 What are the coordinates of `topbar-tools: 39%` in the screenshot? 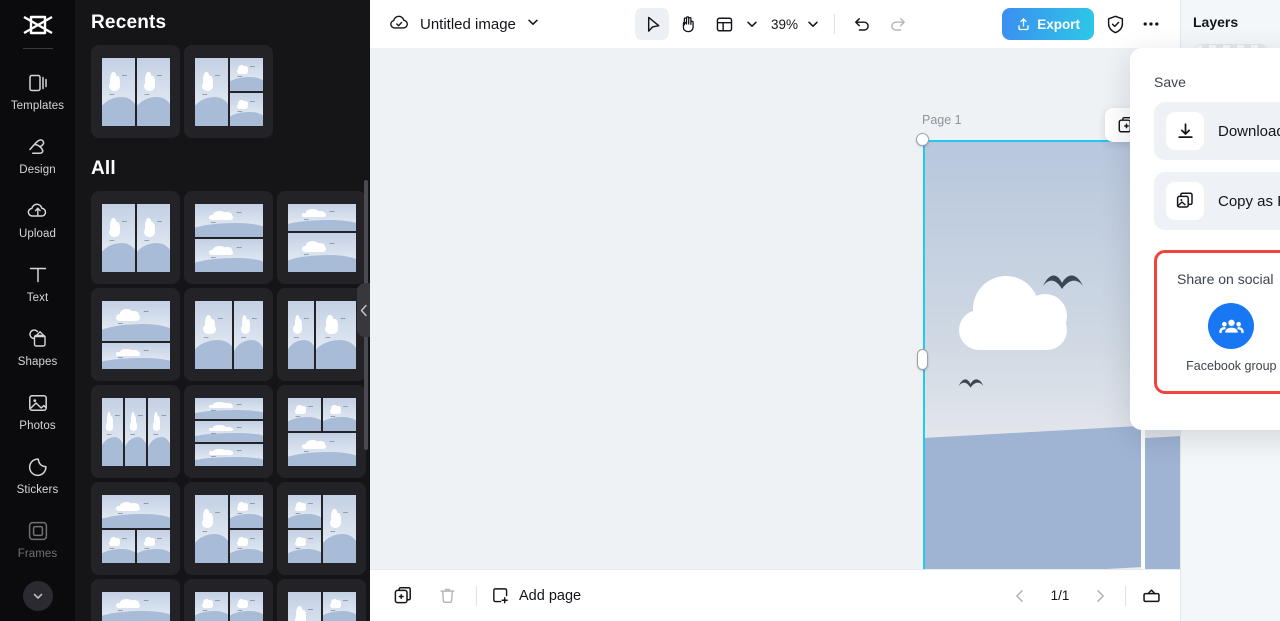 It's located at (774, 24).